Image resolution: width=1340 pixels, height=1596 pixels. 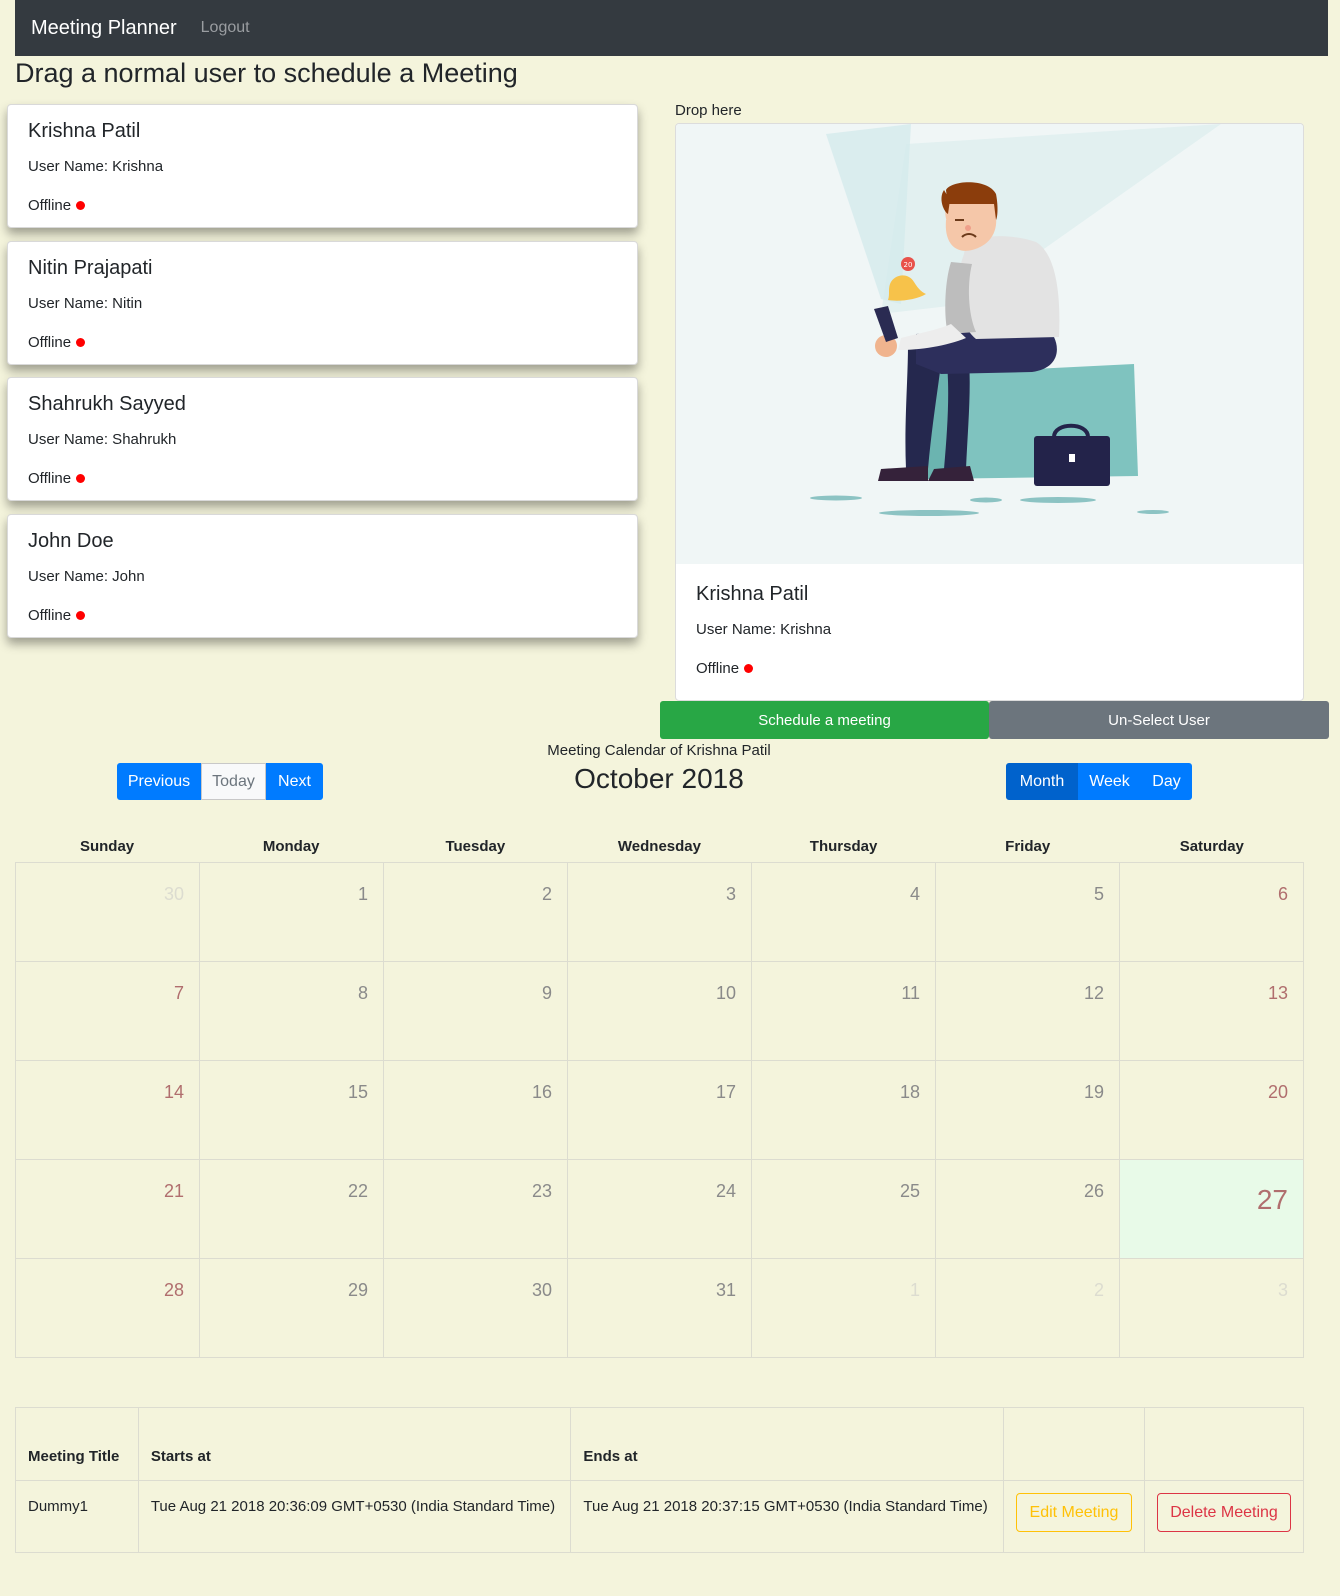 I want to click on user-card: Krishna Patil User Name: Krishna Offline, so click(x=322, y=166).